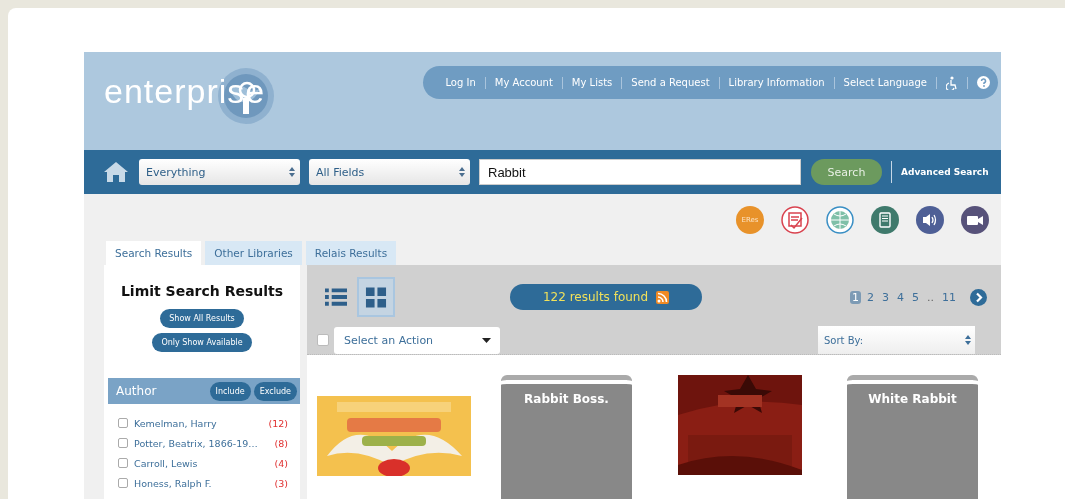 Image resolution: width=1065 pixels, height=499 pixels. What do you see at coordinates (912, 400) in the screenshot?
I see `book-title: White Rabbit` at bounding box center [912, 400].